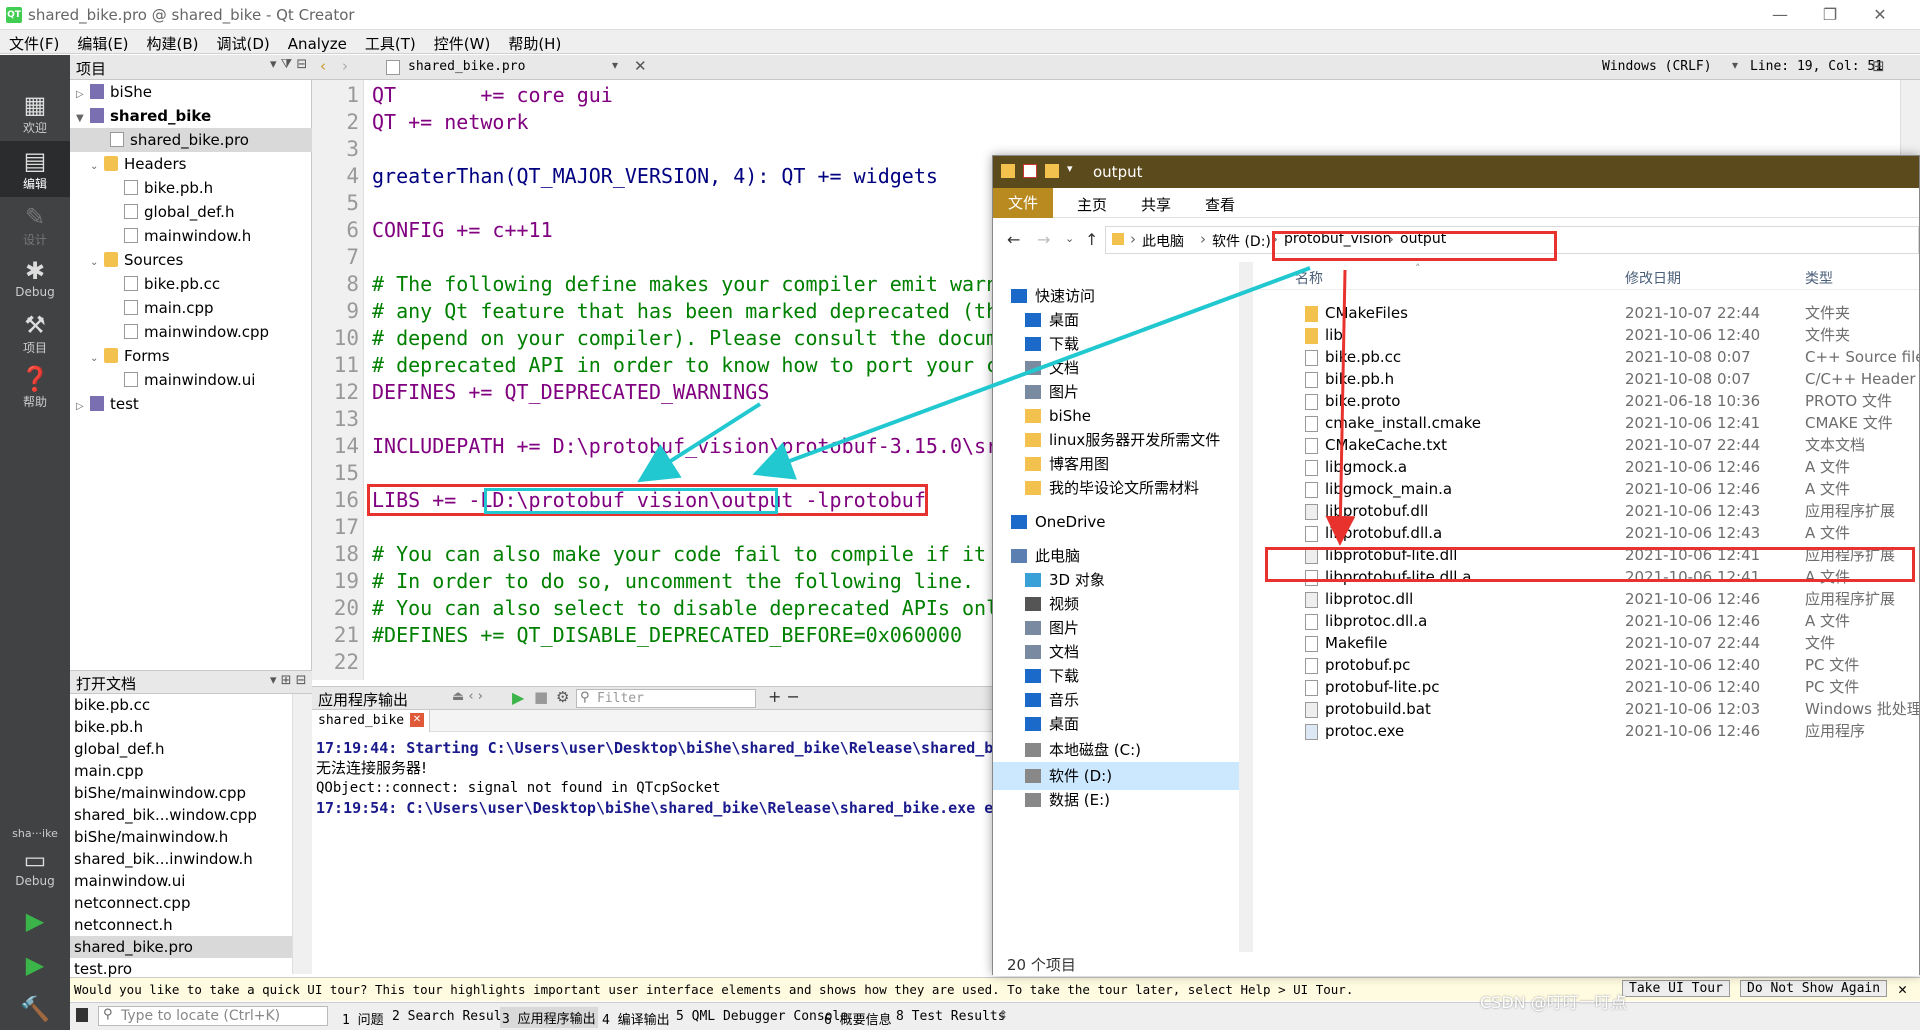 This screenshot has height=1030, width=1920. Describe the element at coordinates (699, 442) in the screenshot. I see `cyan-arrow-to-libs` at that location.